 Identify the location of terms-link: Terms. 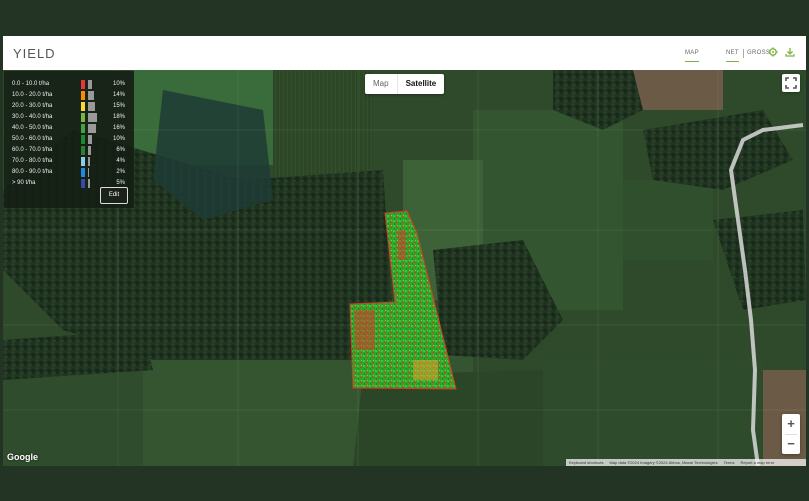
(729, 462).